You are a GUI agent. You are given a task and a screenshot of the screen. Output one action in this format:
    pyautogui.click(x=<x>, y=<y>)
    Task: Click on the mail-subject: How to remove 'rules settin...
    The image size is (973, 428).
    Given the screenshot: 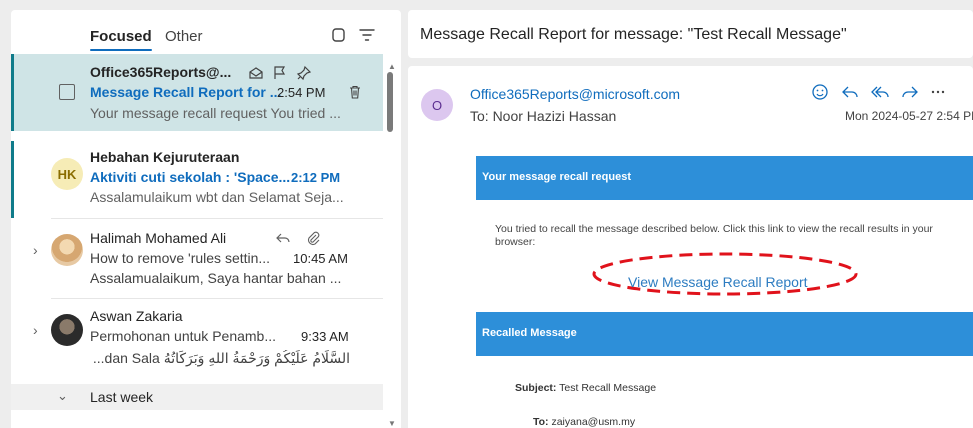 What is the action you would take?
    pyautogui.click(x=180, y=258)
    